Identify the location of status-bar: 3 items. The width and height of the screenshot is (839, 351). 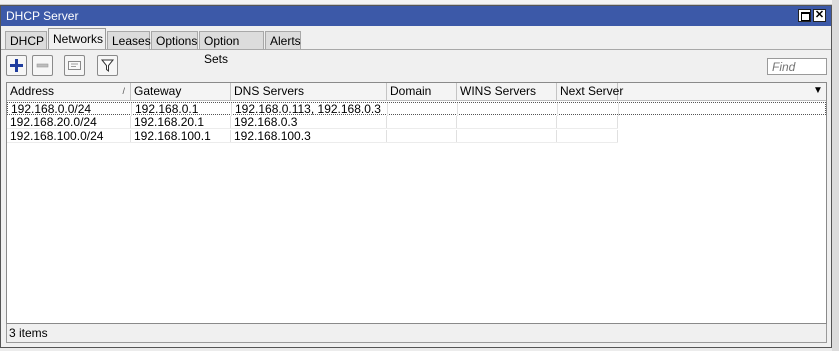
(416, 333).